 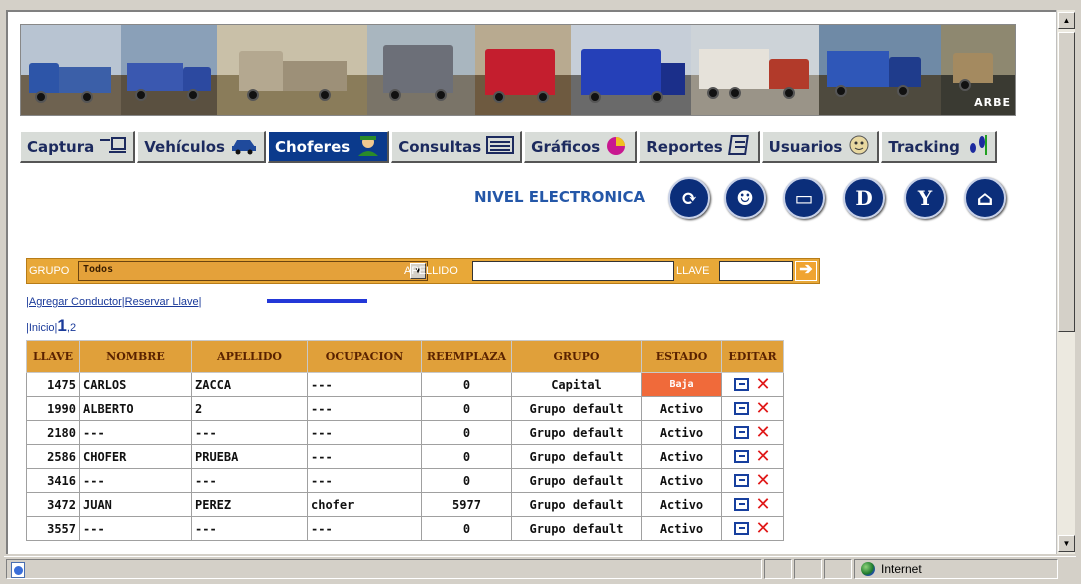 I want to click on tab-choferes: Choferes, so click(x=328, y=147).